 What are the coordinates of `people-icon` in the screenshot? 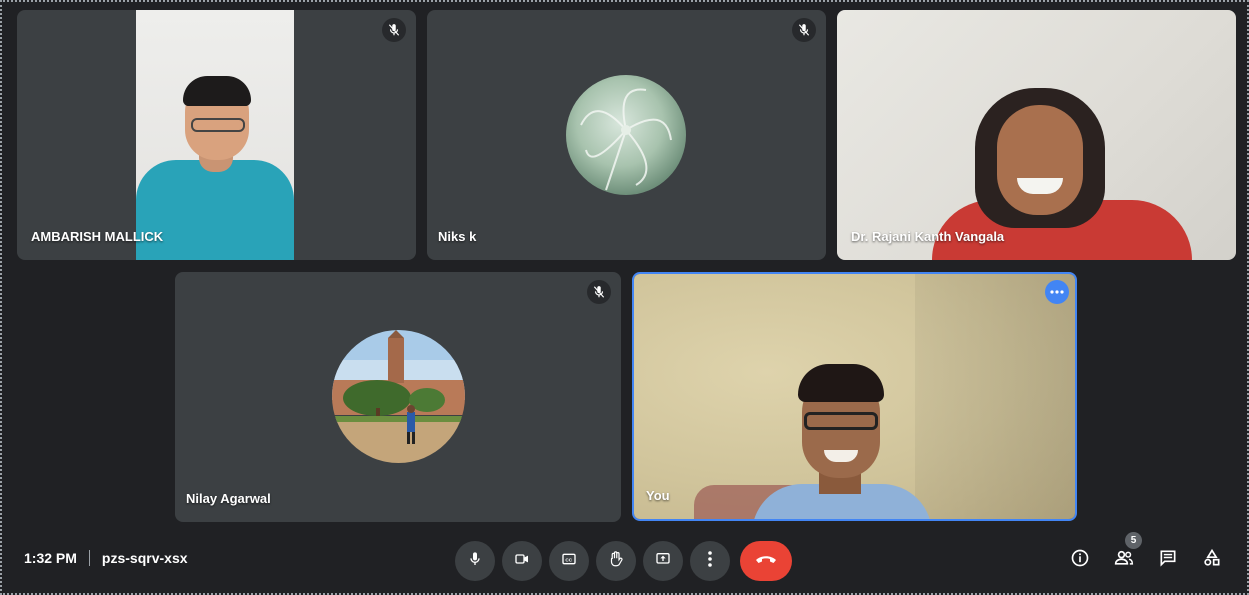 It's located at (1124, 560).